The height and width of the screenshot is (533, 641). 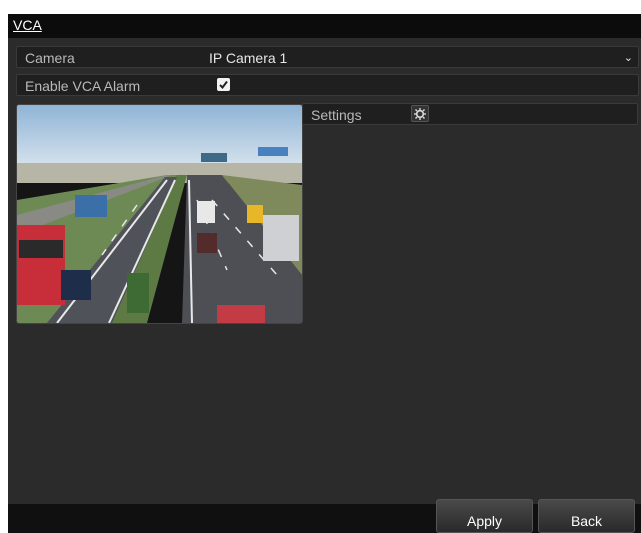 What do you see at coordinates (336, 115) in the screenshot?
I see `settings-label: Settings` at bounding box center [336, 115].